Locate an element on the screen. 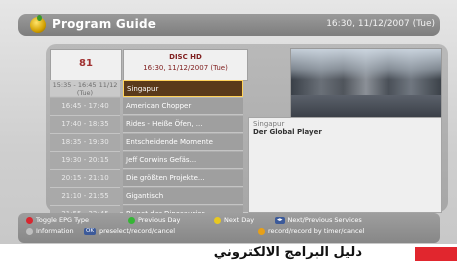 This screenshot has width=457, height=261. program-title: American Chopper is located at coordinates (183, 106).